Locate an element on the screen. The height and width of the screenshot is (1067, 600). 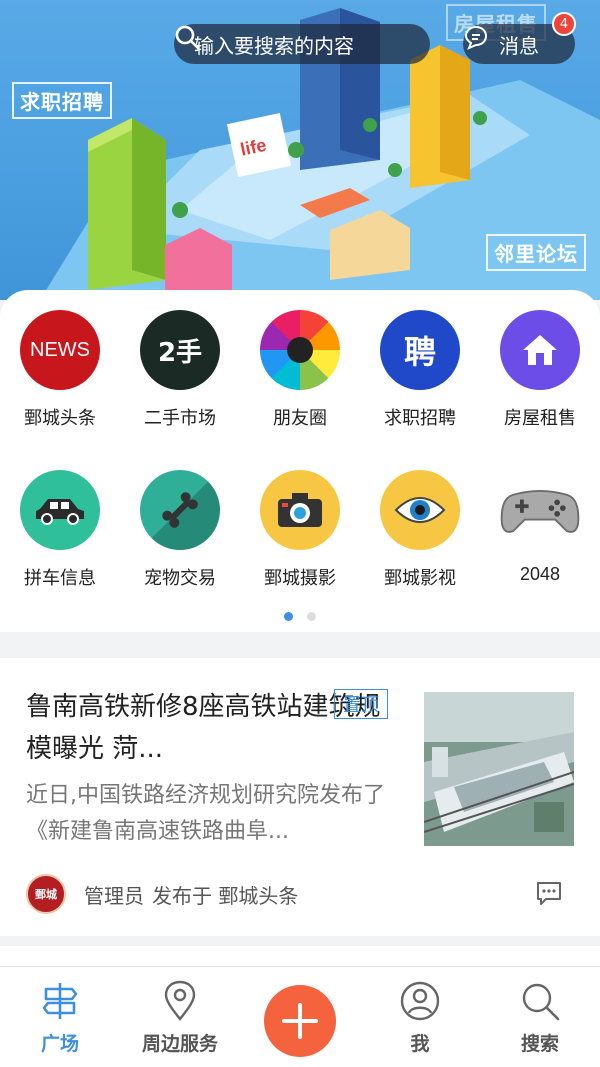
grid-item-label: 鄄城摄影 is located at coordinates (300, 578).